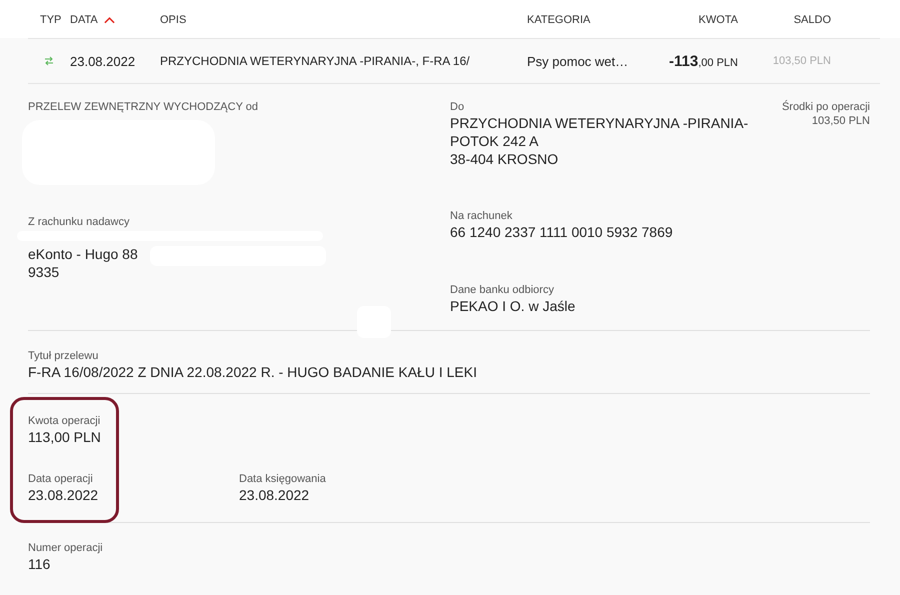 The width and height of the screenshot is (900, 595). I want to click on column-header: KATEGORIA, so click(558, 20).